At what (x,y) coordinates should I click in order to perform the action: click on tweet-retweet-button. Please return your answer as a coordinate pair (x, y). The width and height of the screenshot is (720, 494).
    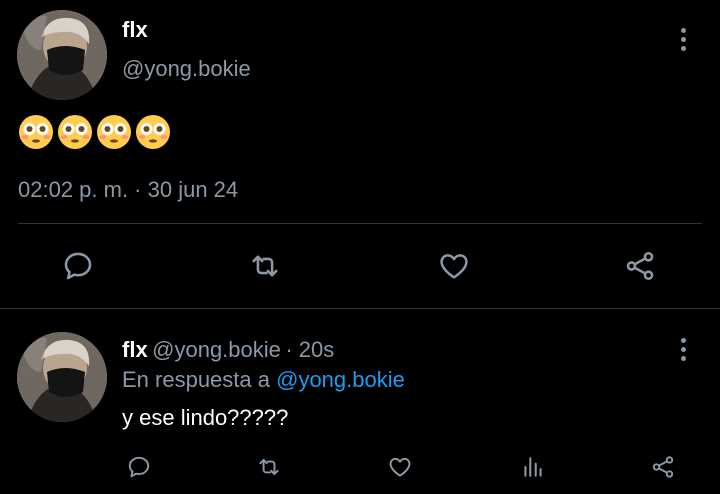
    Looking at the image, I should click on (265, 266).